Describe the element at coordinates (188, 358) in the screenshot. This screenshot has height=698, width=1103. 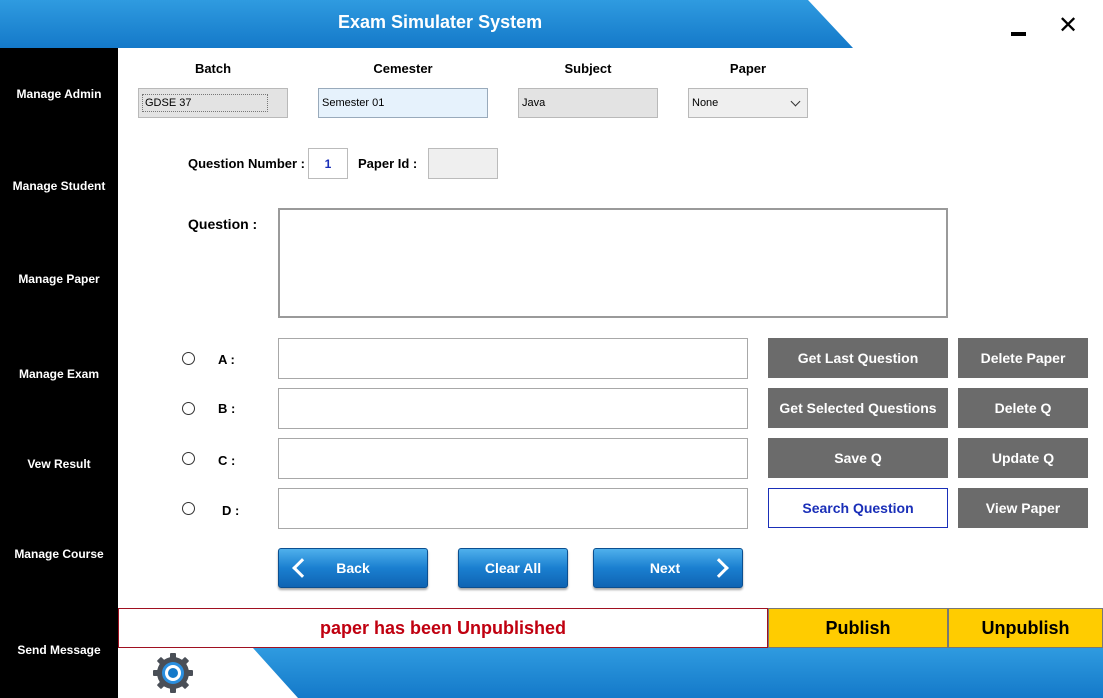
I see `option-a-radio` at that location.